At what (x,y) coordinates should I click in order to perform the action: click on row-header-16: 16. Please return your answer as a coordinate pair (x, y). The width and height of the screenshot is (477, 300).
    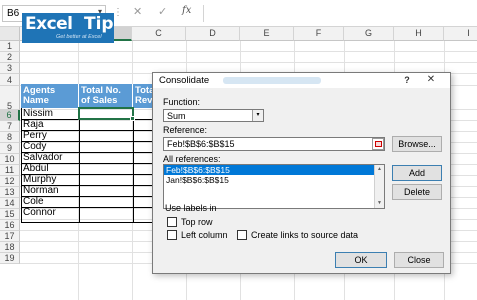
    Looking at the image, I should click on (10, 225).